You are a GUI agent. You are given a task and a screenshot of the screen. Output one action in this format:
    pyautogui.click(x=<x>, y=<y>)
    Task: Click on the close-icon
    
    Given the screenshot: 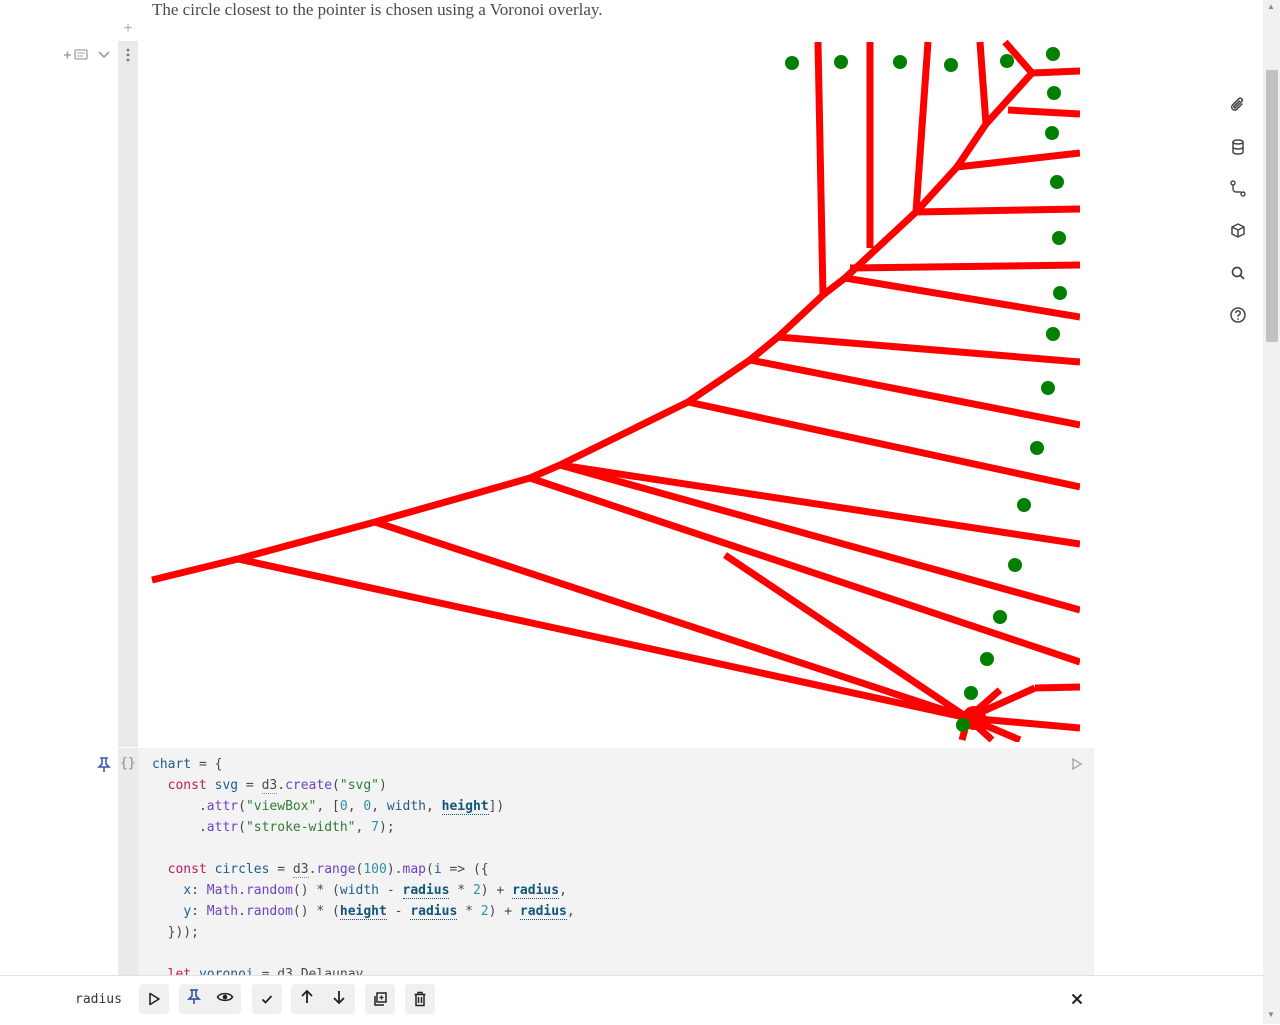 What is the action you would take?
    pyautogui.click(x=1077, y=999)
    